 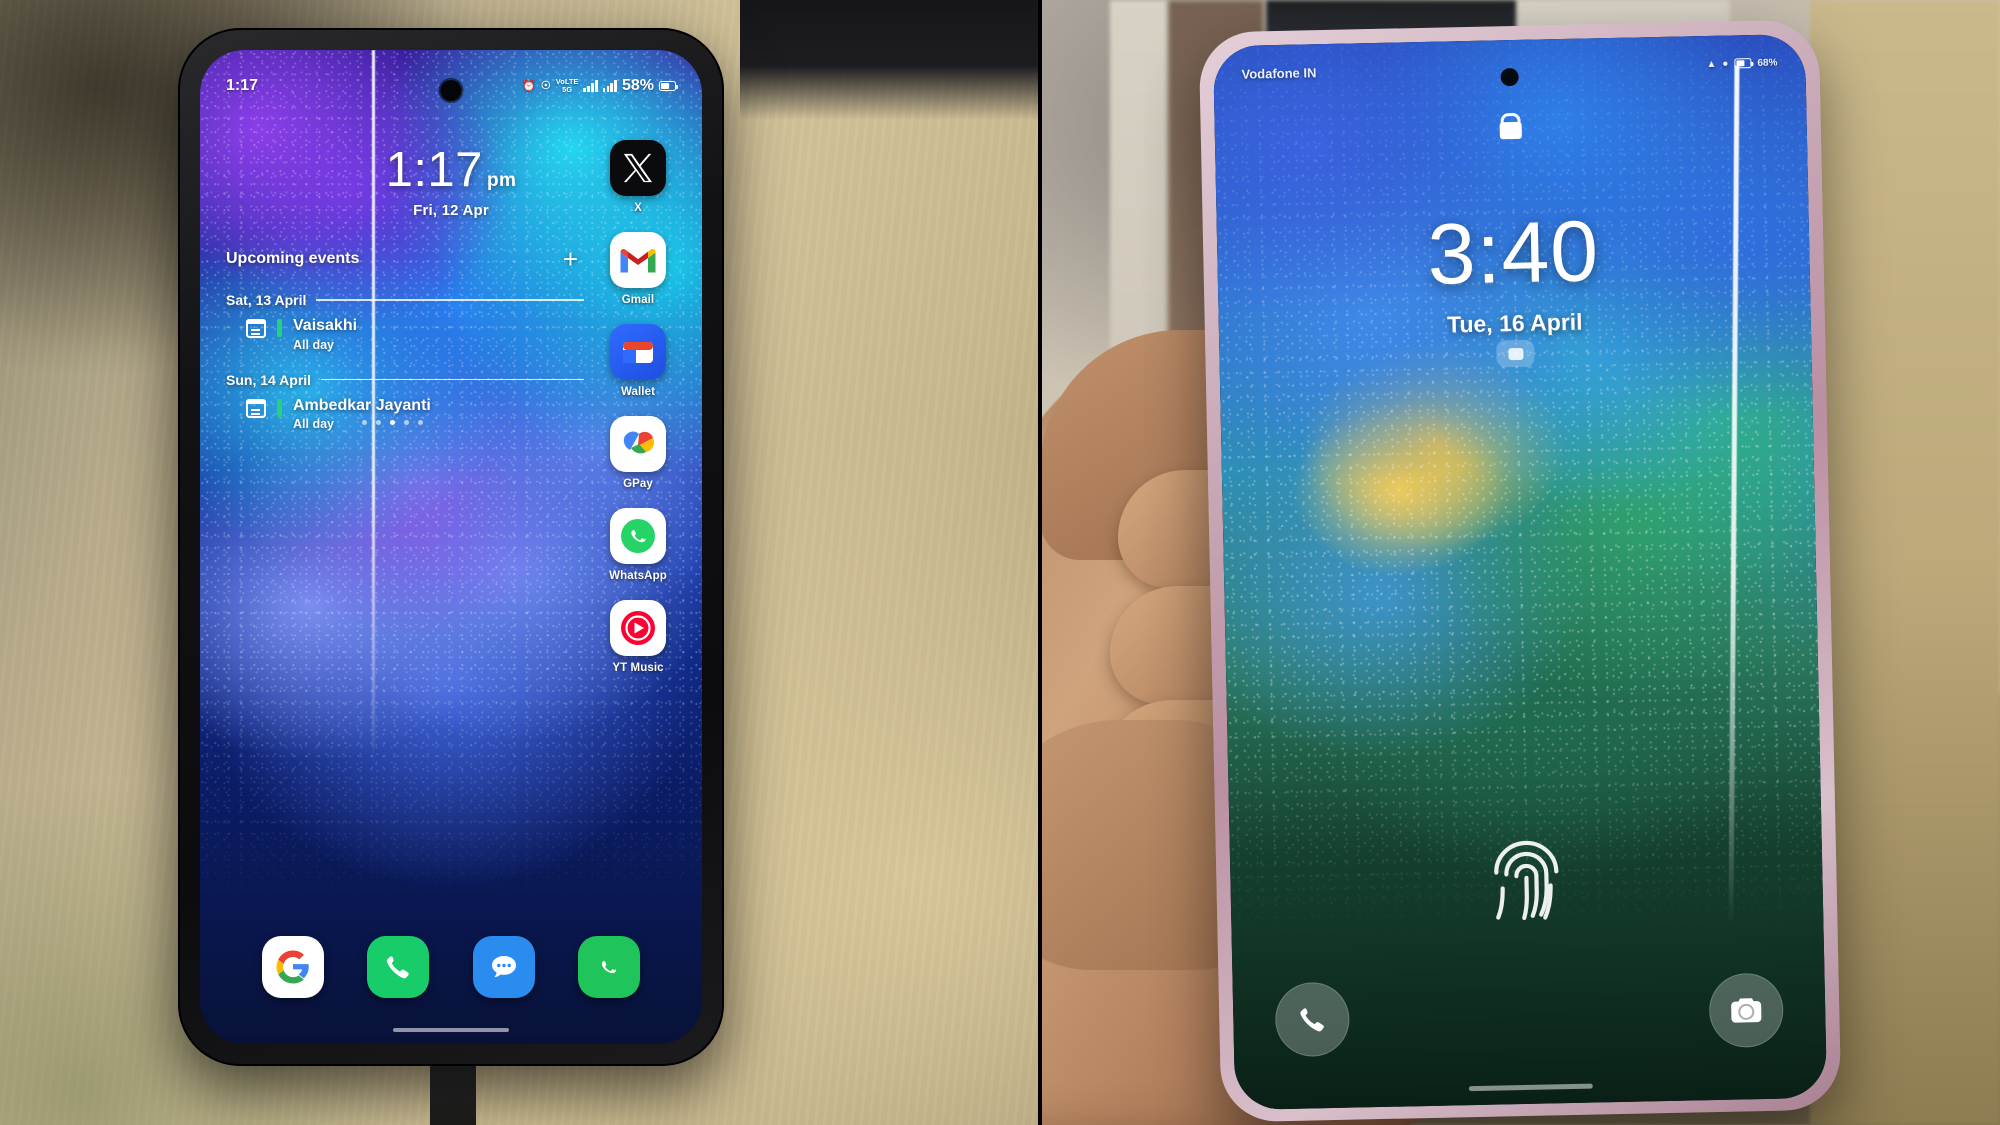 What do you see at coordinates (453, 1093) in the screenshot?
I see `charging-cable` at bounding box center [453, 1093].